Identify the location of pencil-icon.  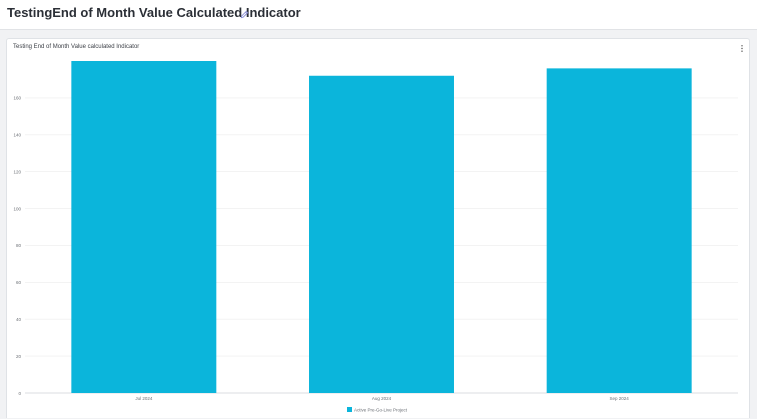
(244, 14).